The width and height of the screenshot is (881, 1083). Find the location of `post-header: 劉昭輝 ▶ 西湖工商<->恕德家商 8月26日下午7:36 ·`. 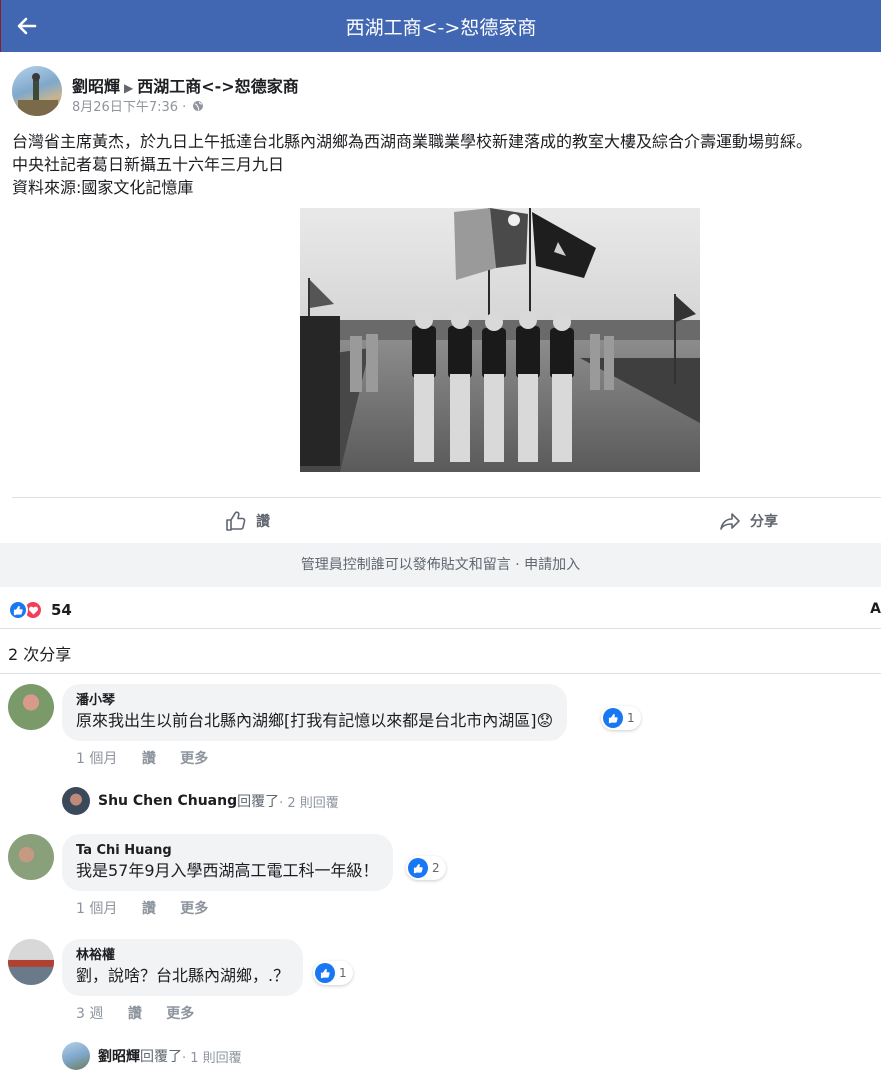

post-header: 劉昭輝 ▶ 西湖工商<->恕德家商 8月26日下午7:36 · is located at coordinates (442, 92).